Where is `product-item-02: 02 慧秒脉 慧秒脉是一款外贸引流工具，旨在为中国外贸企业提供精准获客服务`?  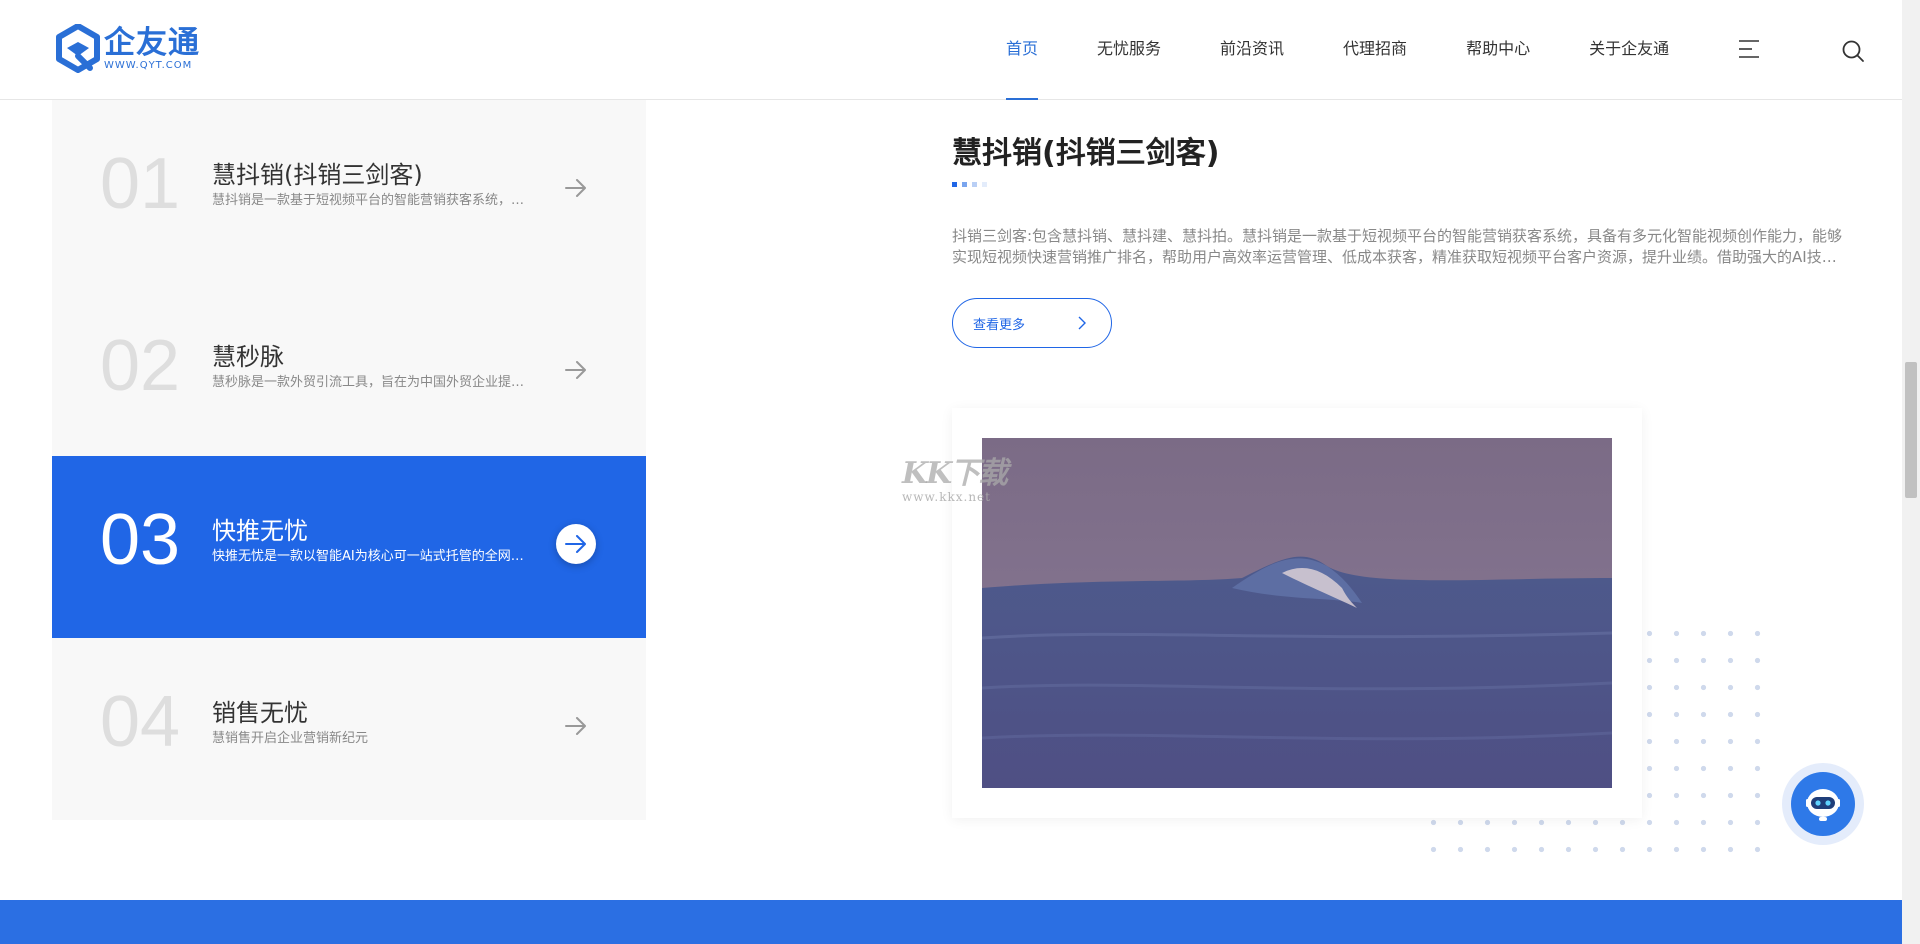 product-item-02: 02 慧秒脉 慧秒脉是一款外贸引流工具，旨在为中国外贸企业提供精准获客服务 is located at coordinates (349, 373).